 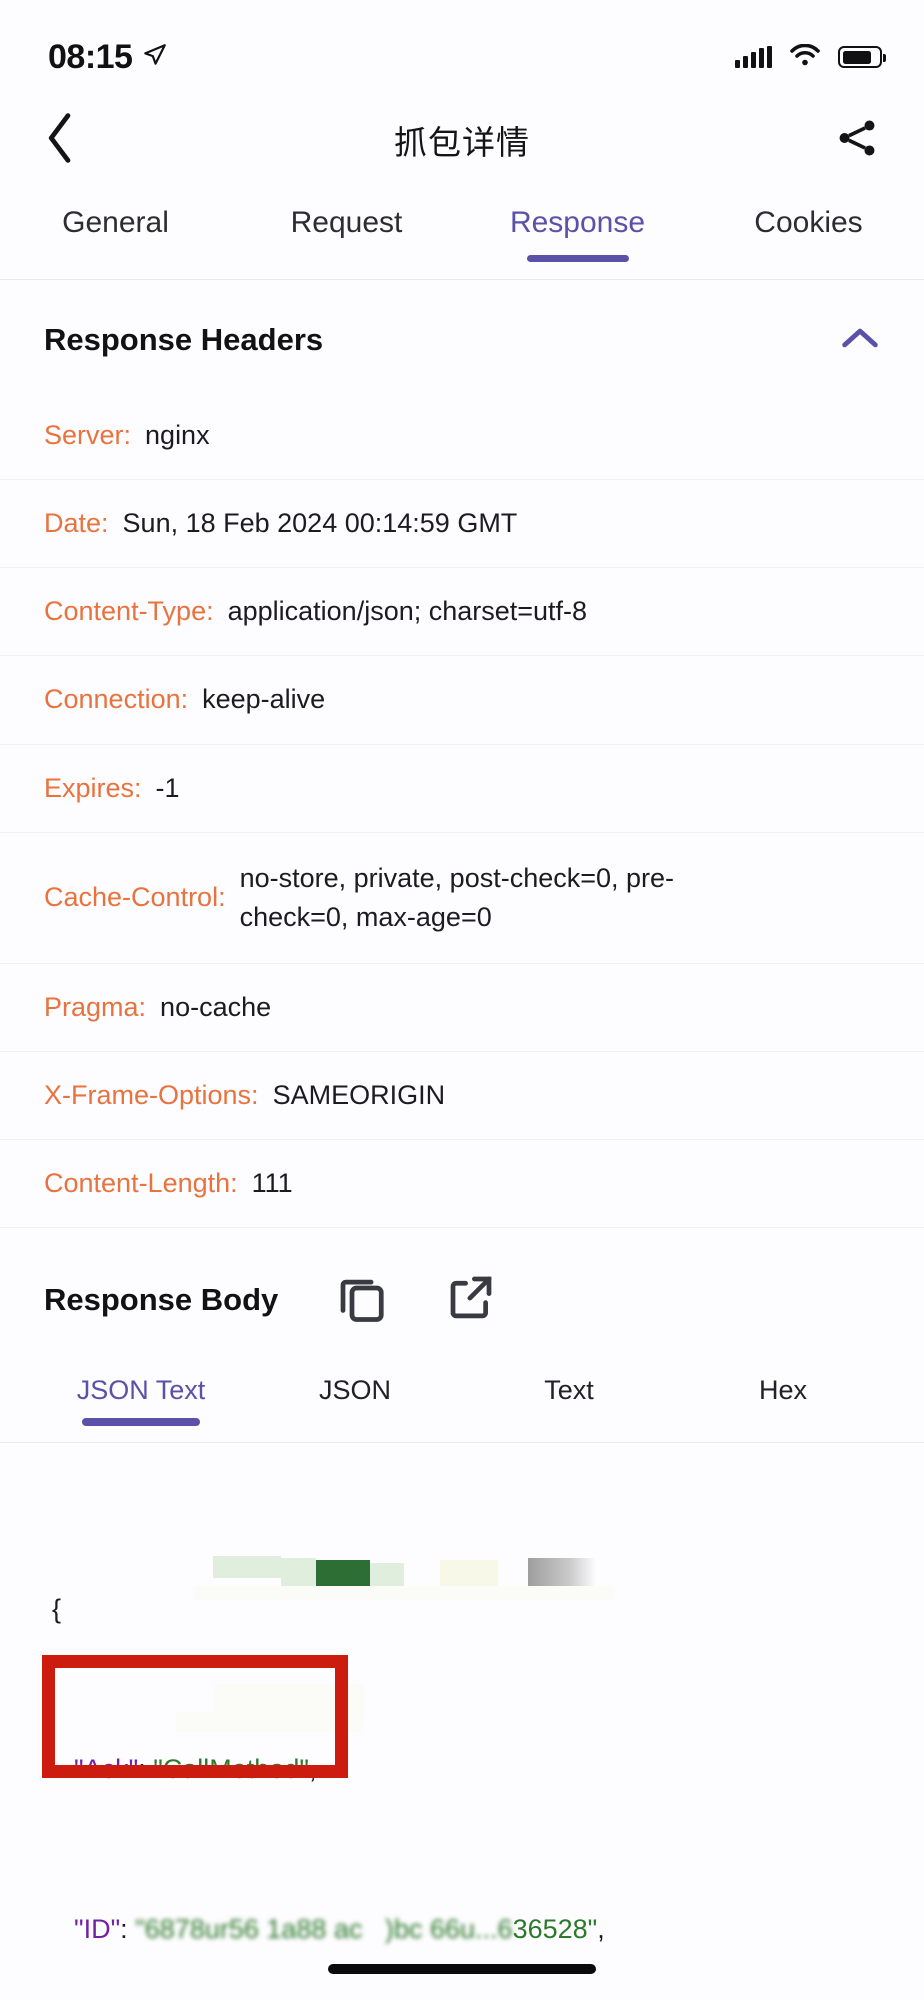 I want to click on subtab-text-label: Text, so click(x=569, y=1390).